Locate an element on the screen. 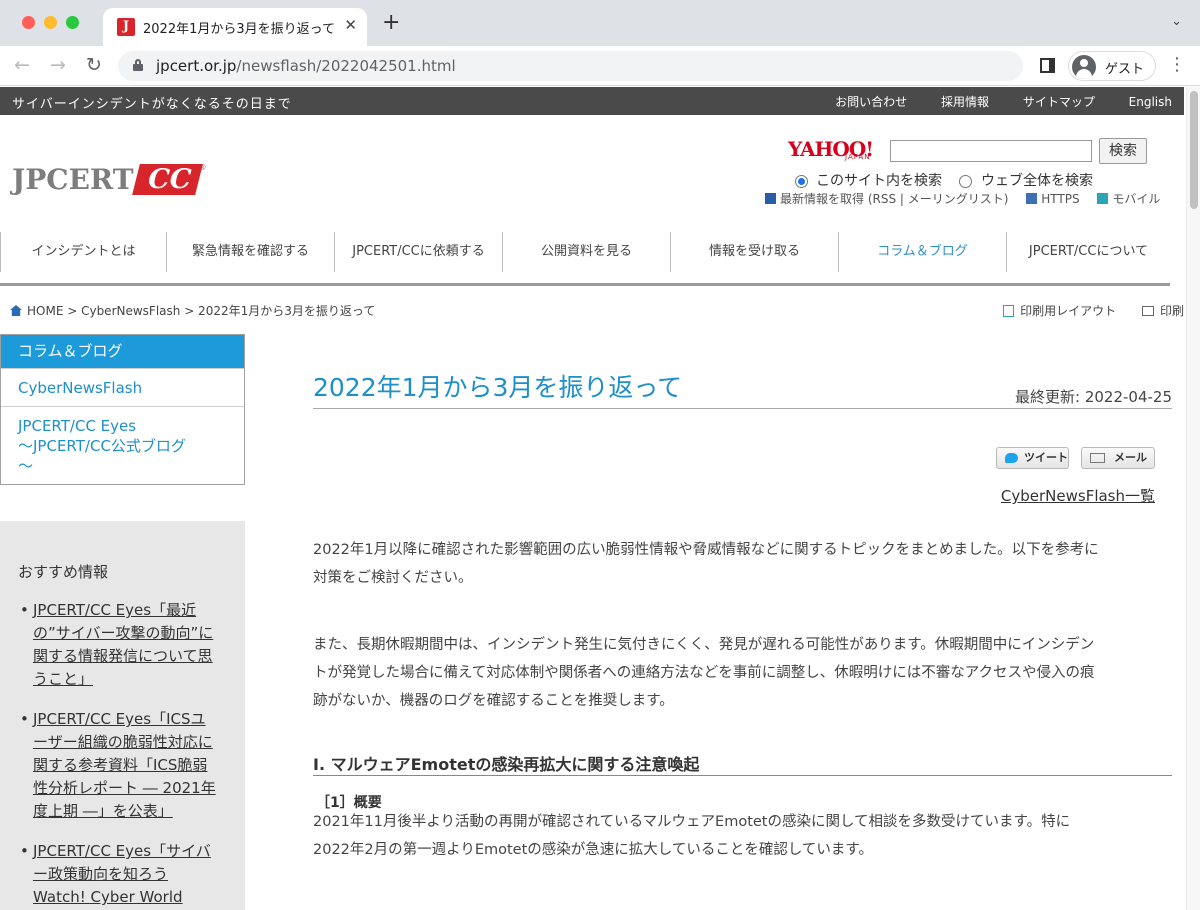  nav-emergency: 緊急情報を確認する is located at coordinates (250, 252).